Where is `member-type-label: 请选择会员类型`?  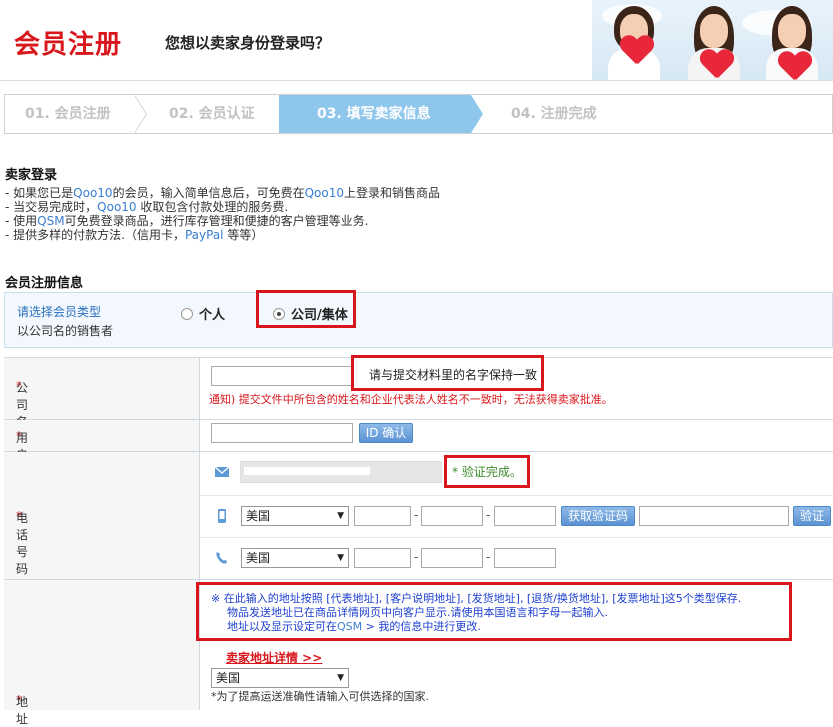 member-type-label: 请选择会员类型 is located at coordinates (59, 312).